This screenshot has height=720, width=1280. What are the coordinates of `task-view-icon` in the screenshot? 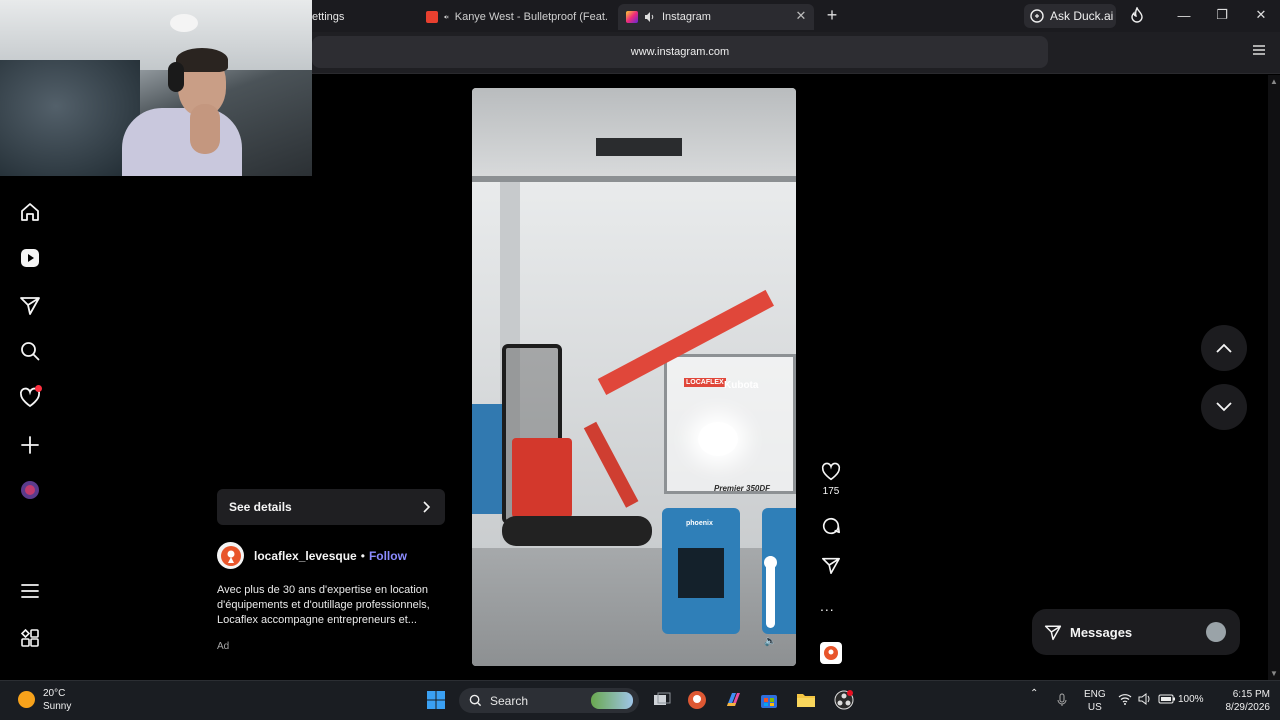 It's located at (662, 698).